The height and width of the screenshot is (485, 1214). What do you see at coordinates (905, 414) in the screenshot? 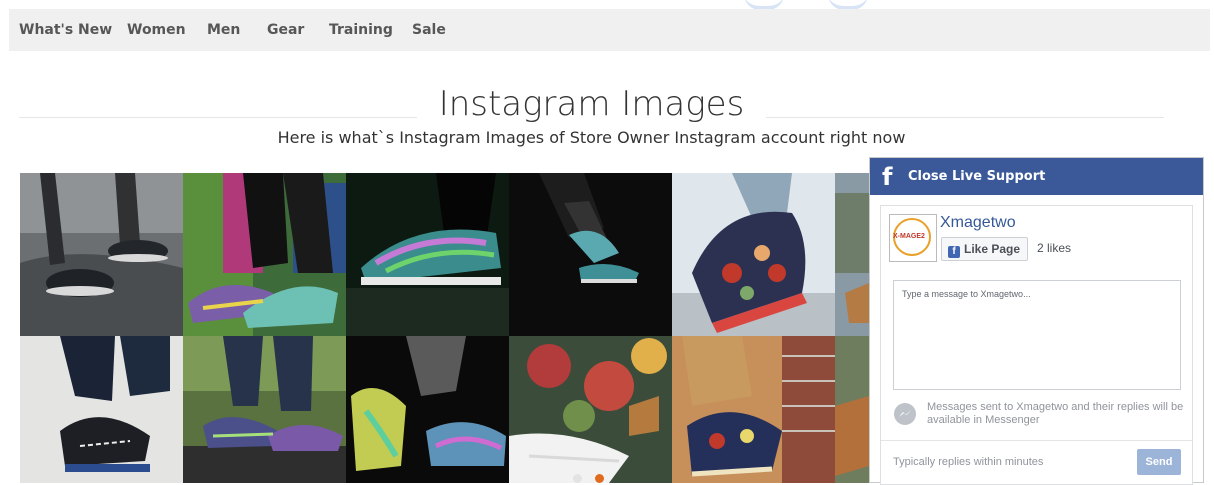
I see `messenger-icon` at bounding box center [905, 414].